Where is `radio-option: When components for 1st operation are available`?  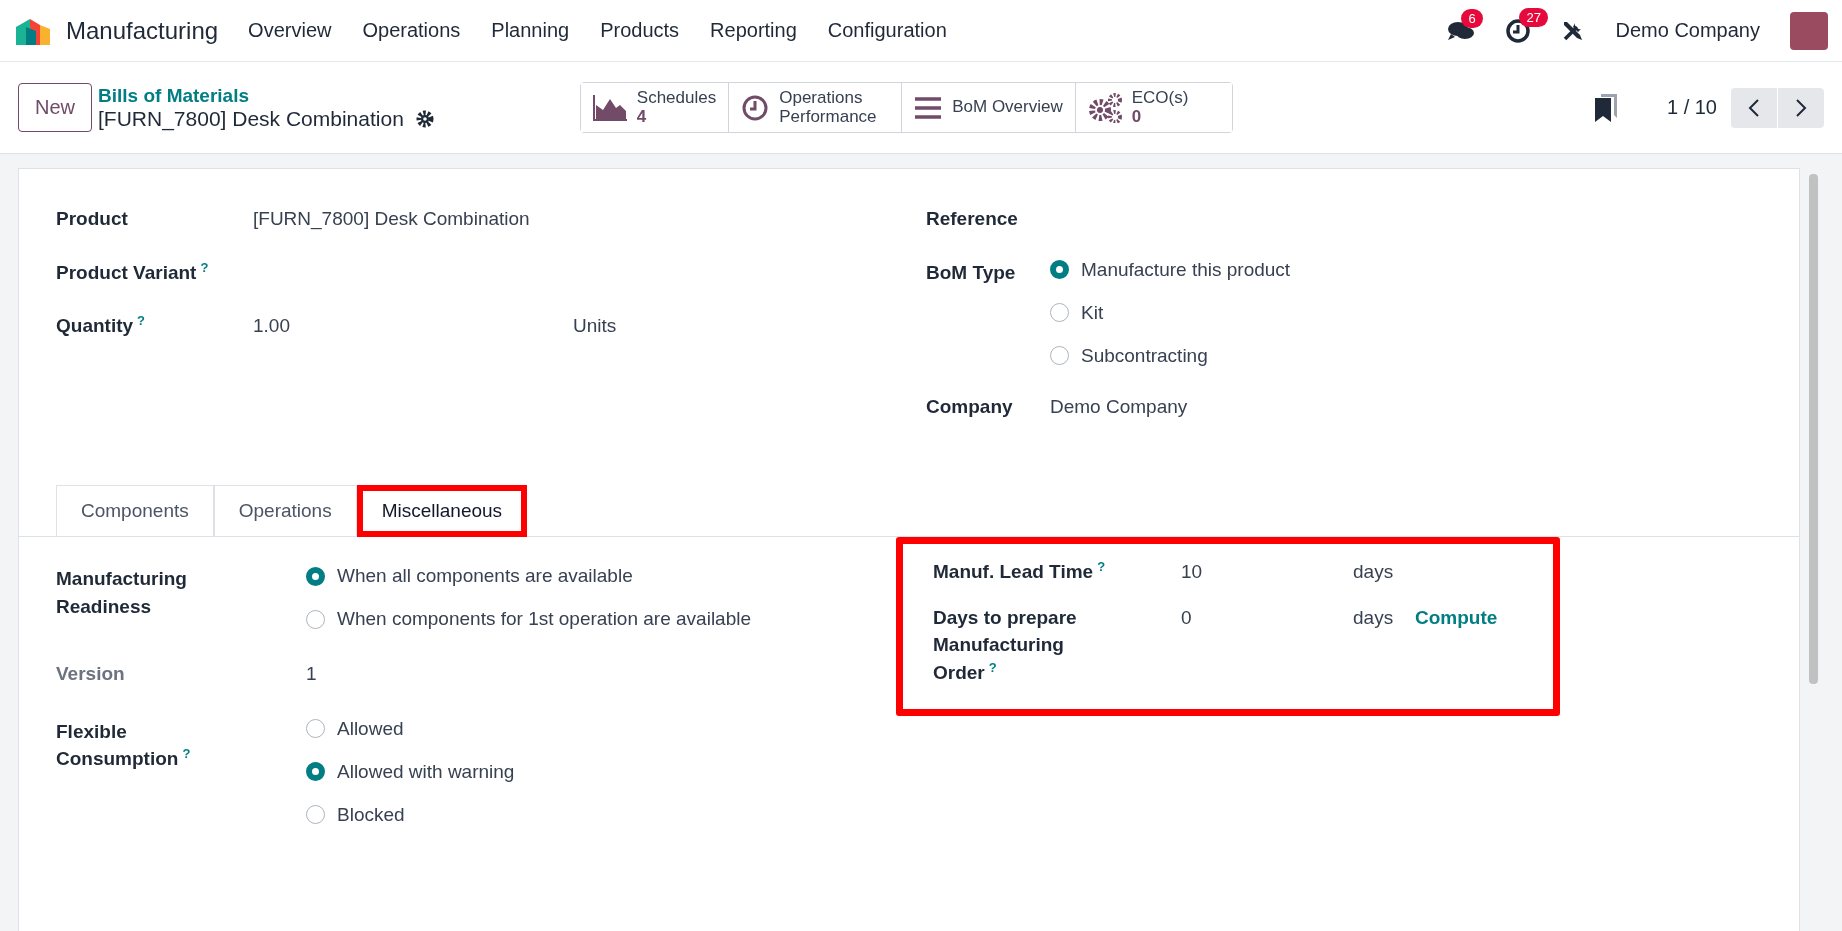
radio-option: When components for 1st operation are available is located at coordinates (601, 619).